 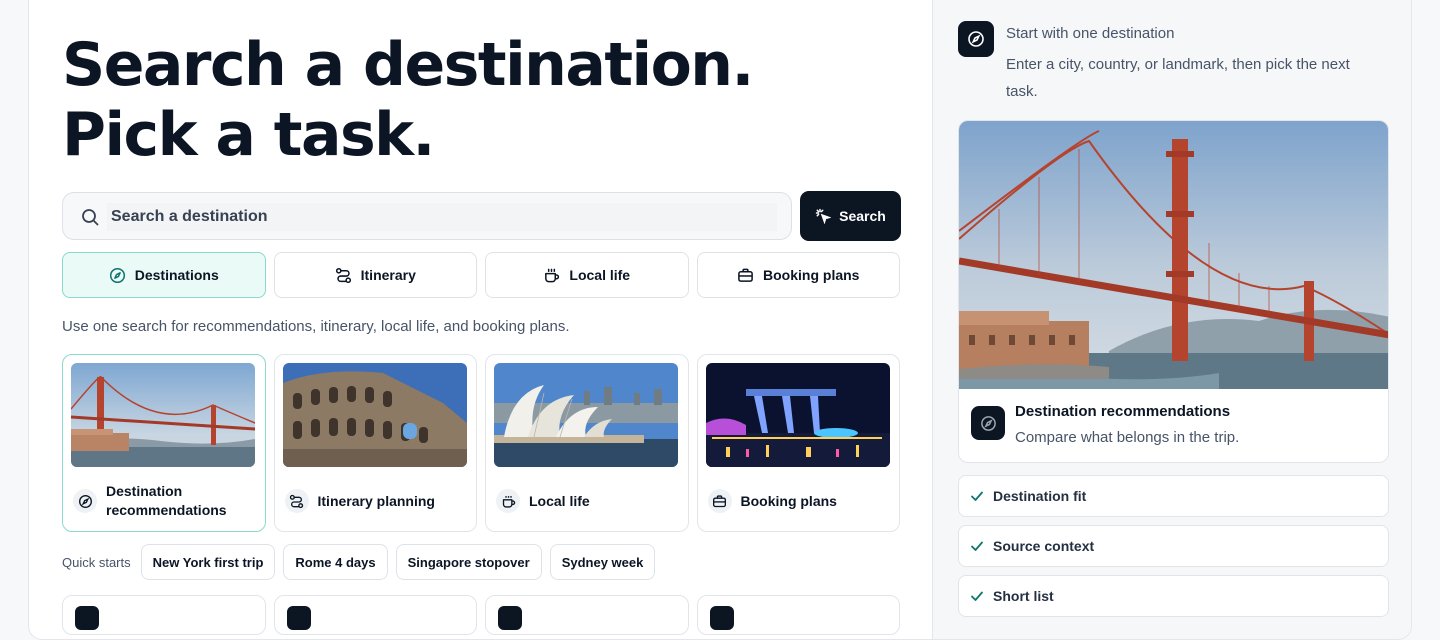 I want to click on preview-eyebrow: Start with one destination, so click(x=1090, y=33).